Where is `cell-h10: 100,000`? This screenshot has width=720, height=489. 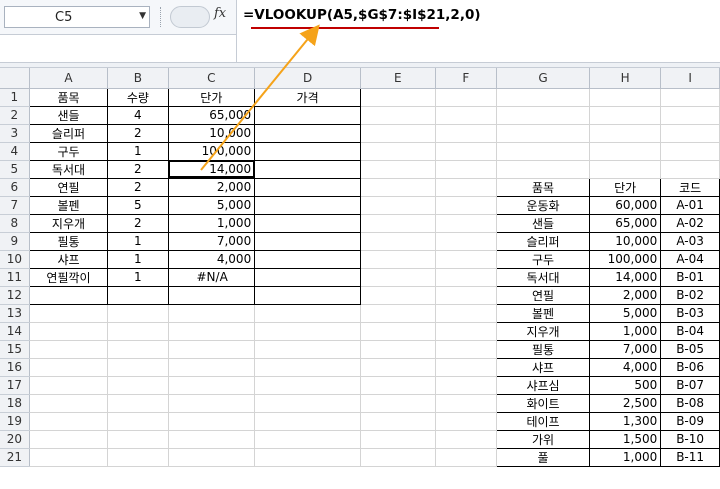
cell-h10: 100,000 is located at coordinates (625, 259).